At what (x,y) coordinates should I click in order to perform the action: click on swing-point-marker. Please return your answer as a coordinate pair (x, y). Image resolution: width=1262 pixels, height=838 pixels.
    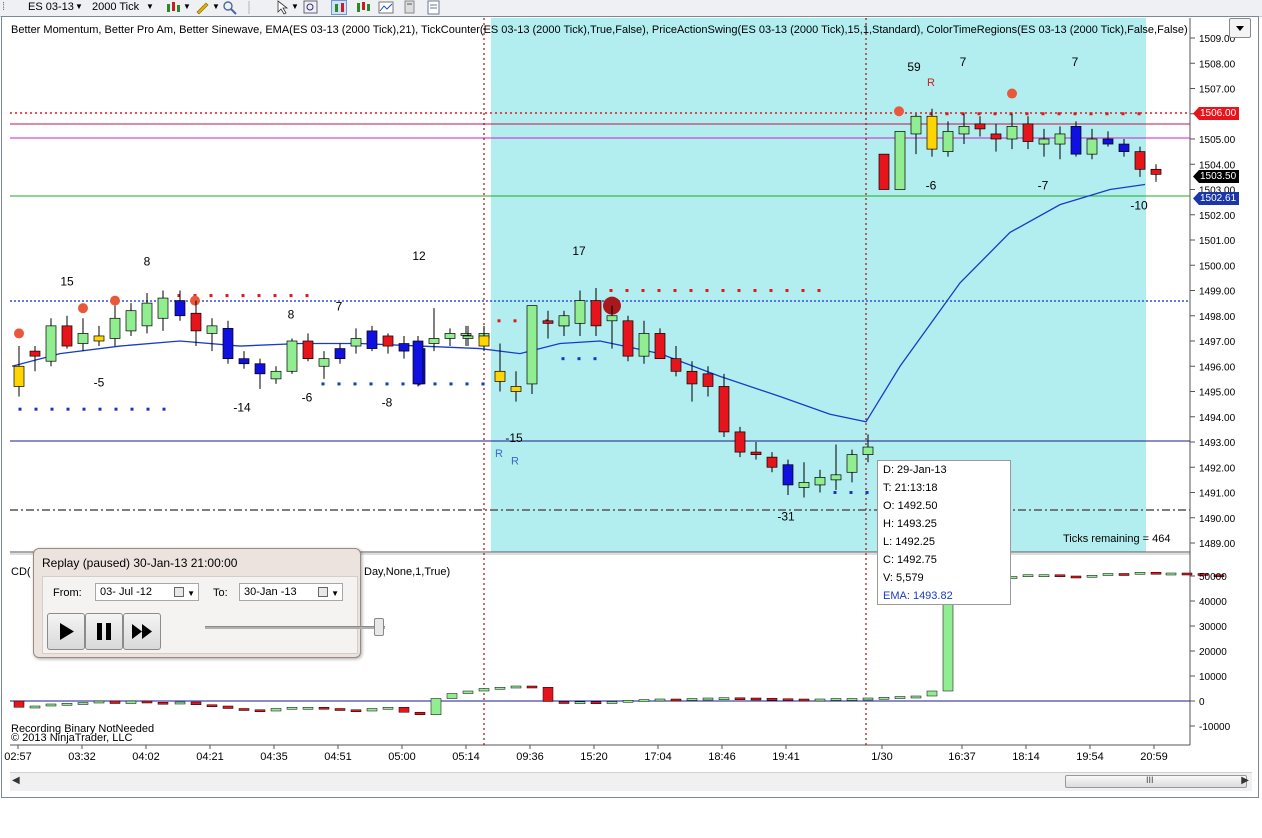
    Looking at the image, I should click on (19, 333).